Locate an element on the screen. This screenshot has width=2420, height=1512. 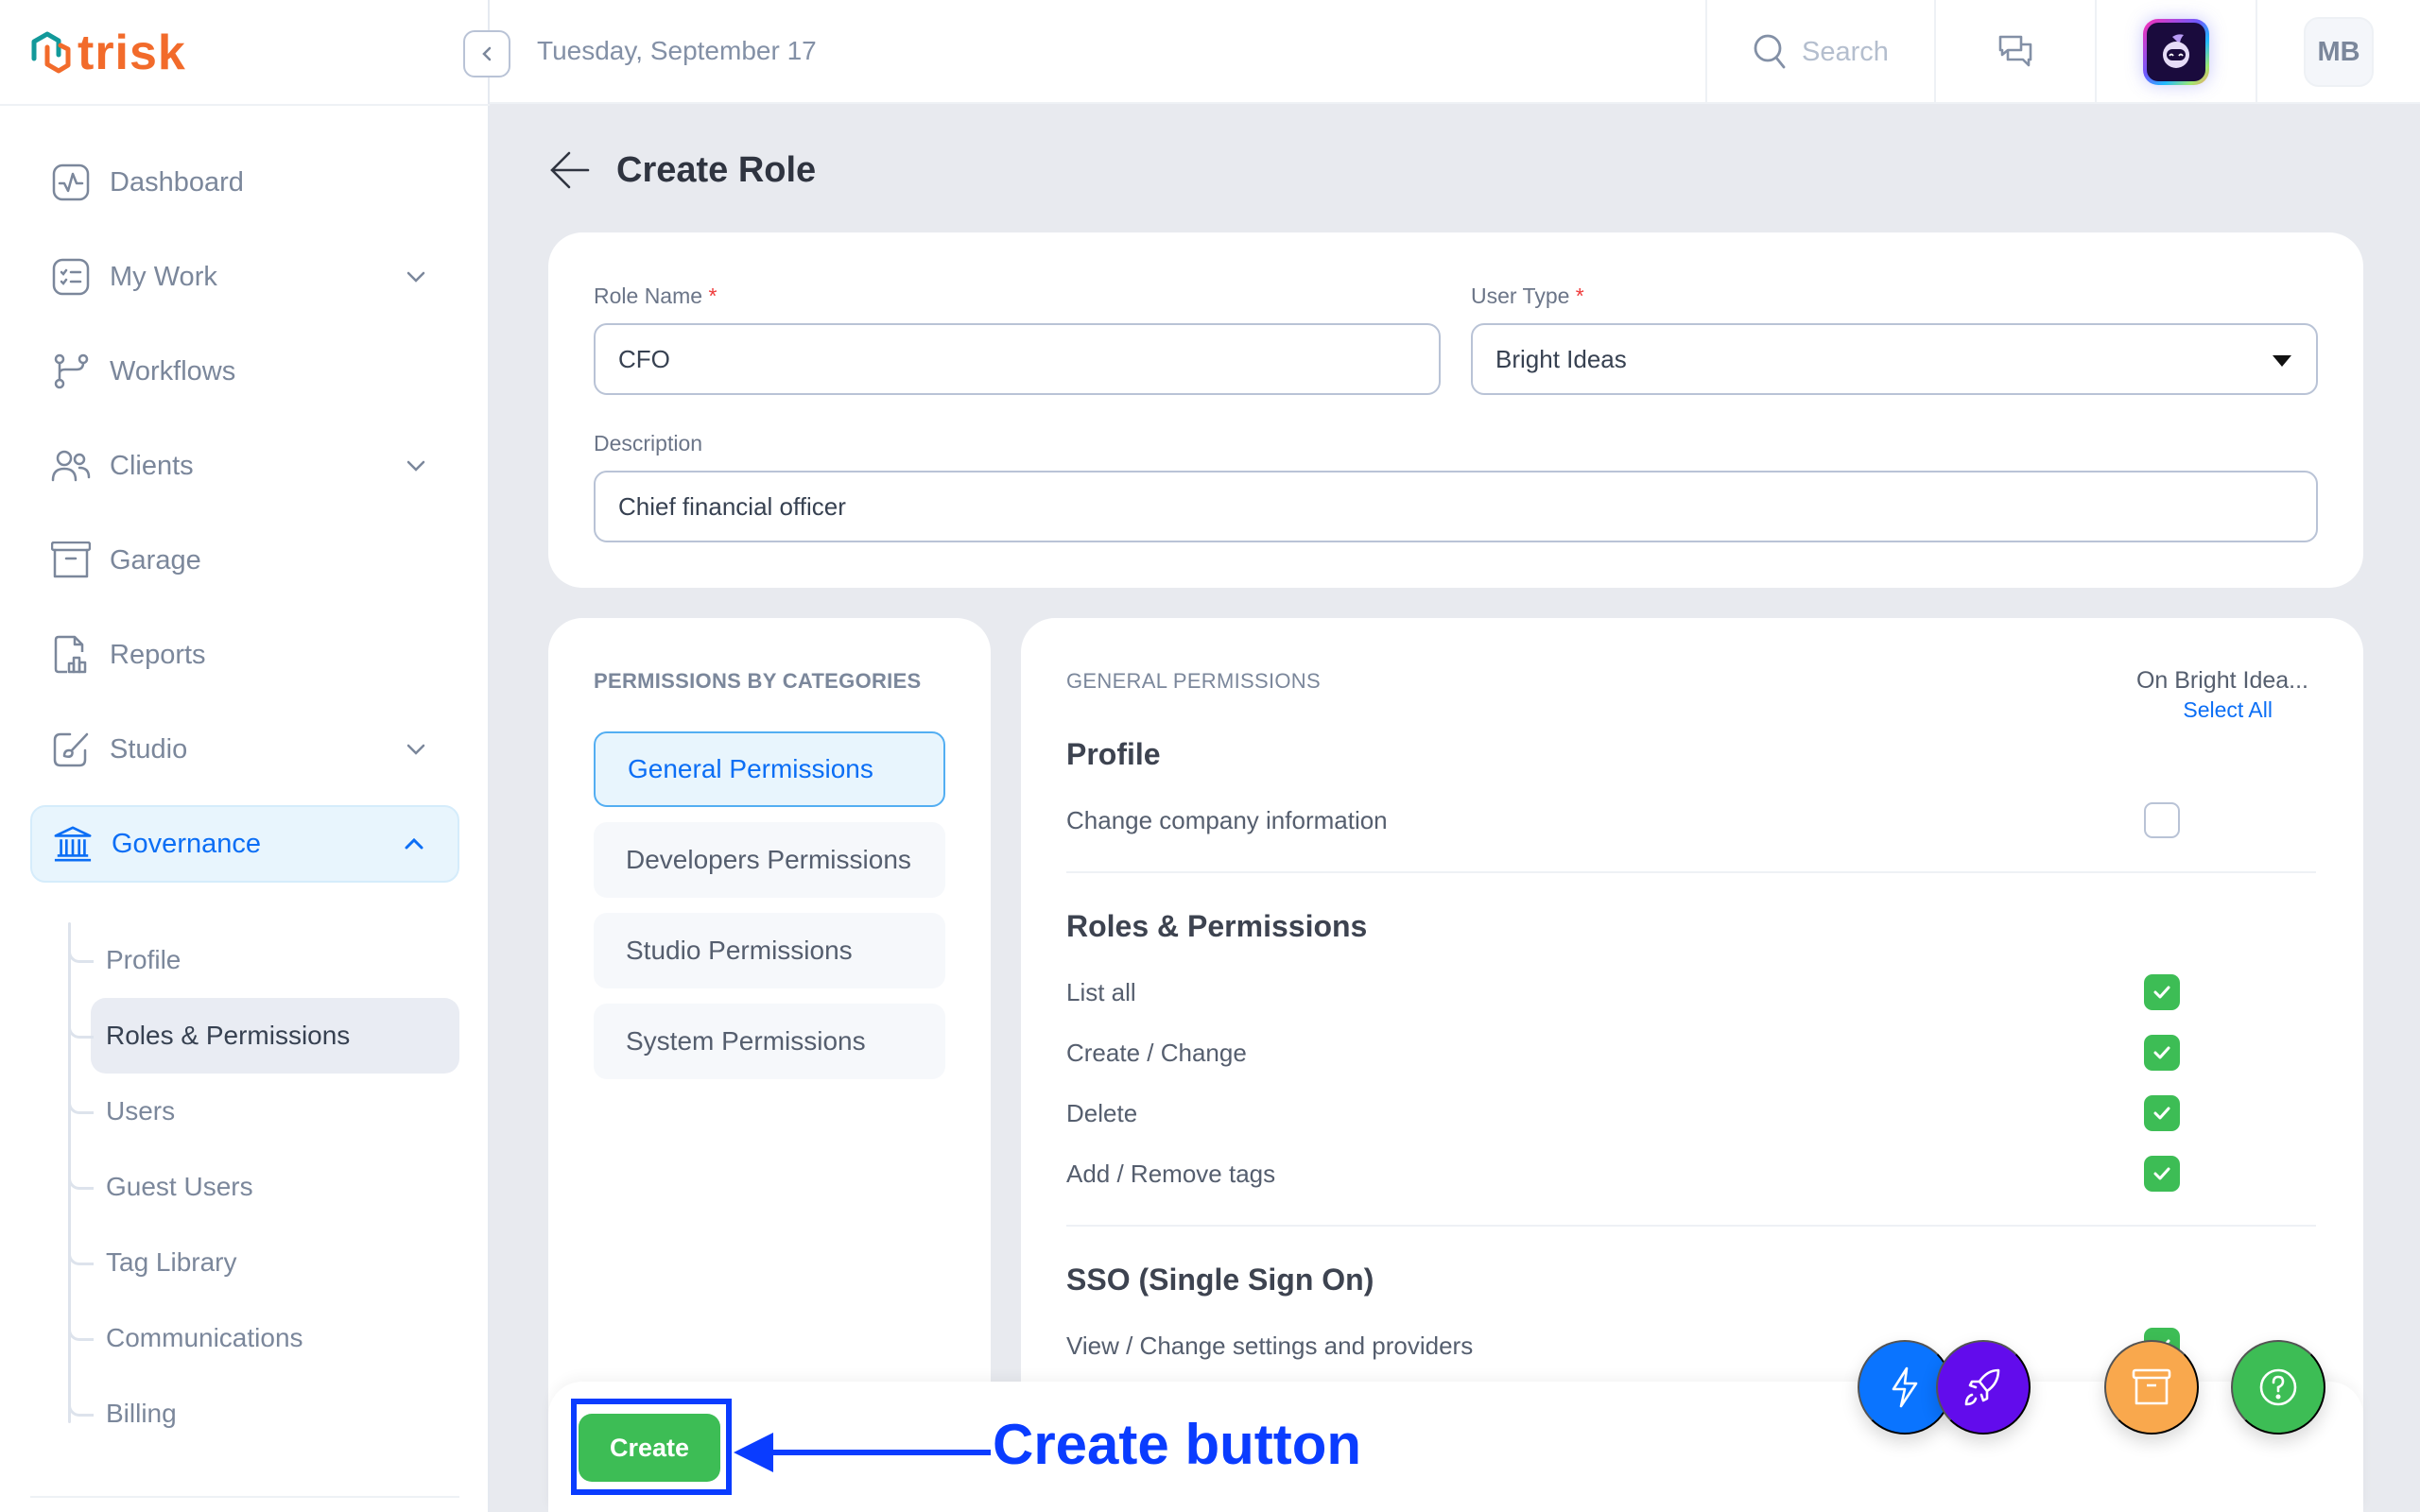
ai-assistant-button is located at coordinates (2175, 52).